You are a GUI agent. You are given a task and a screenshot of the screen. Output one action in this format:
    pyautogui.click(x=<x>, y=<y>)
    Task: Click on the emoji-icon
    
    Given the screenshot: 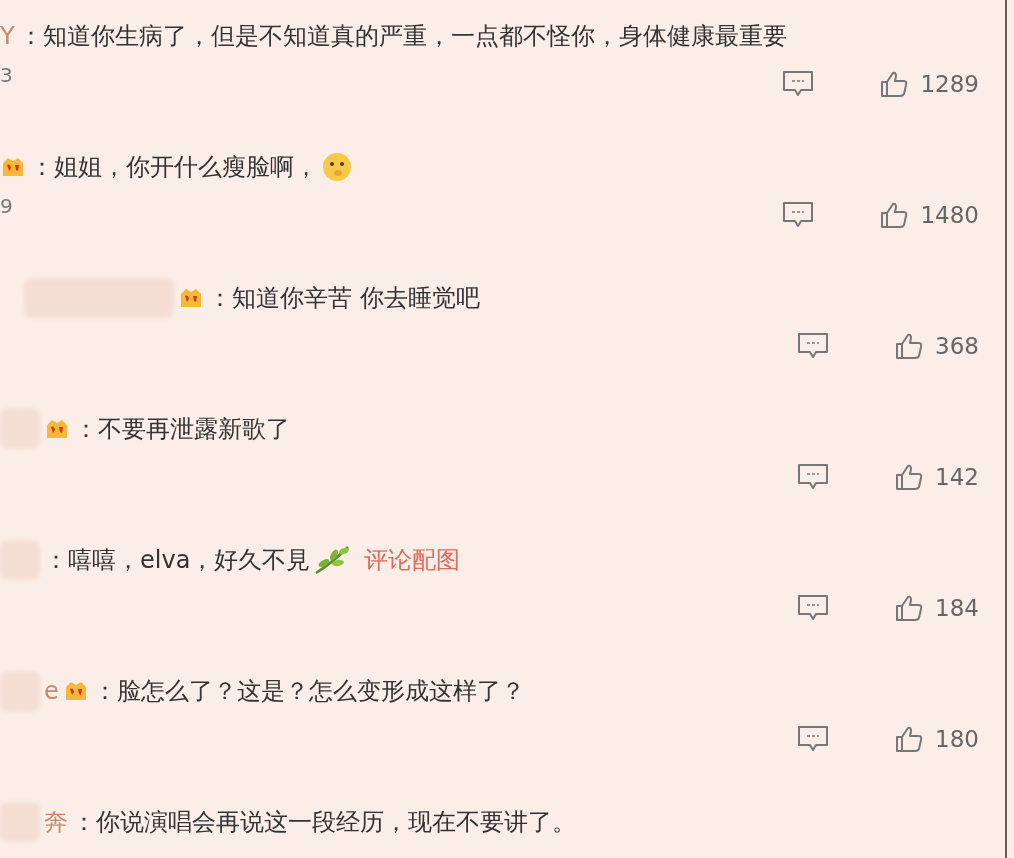 What is the action you would take?
    pyautogui.click(x=337, y=167)
    